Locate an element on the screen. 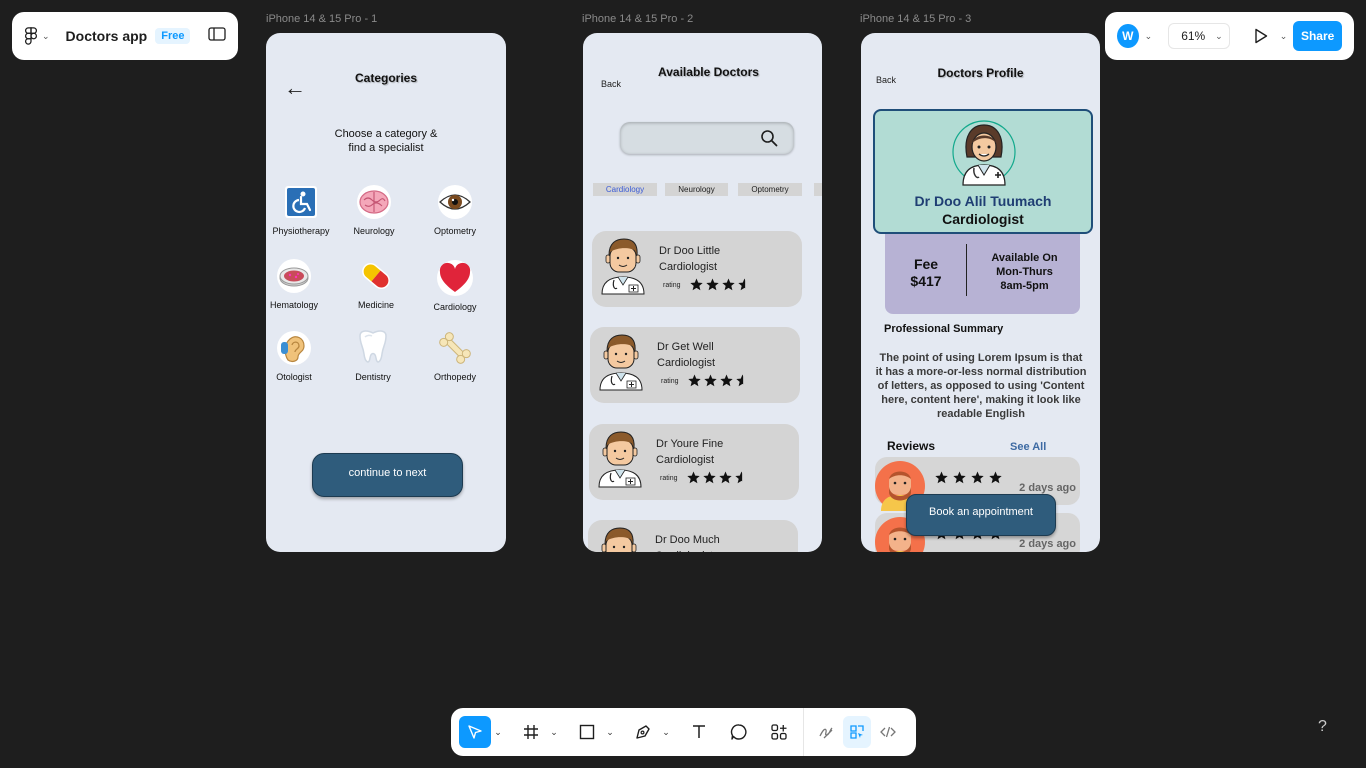 The height and width of the screenshot is (768, 1366). doctor-card: Dr Youre Fine Cardiologist rating is located at coordinates (694, 462).